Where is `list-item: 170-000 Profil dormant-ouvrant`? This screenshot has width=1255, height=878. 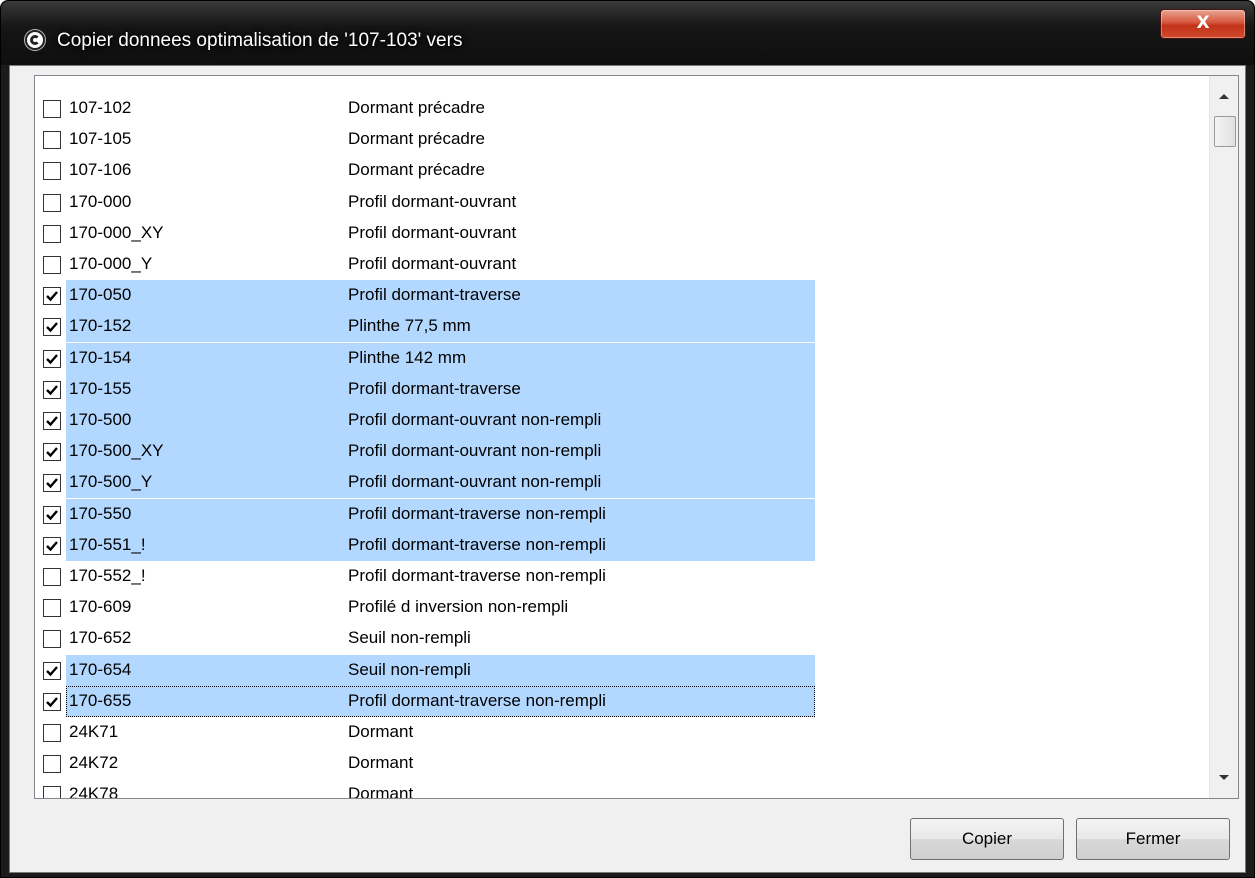 list-item: 170-000 Profil dormant-ouvrant is located at coordinates (620, 202).